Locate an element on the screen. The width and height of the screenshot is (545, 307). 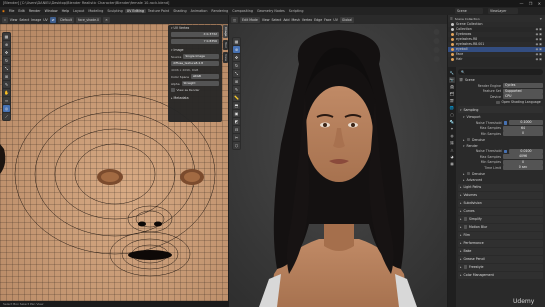
render-noise-threshold-checkbox is located at coordinates (505, 151).